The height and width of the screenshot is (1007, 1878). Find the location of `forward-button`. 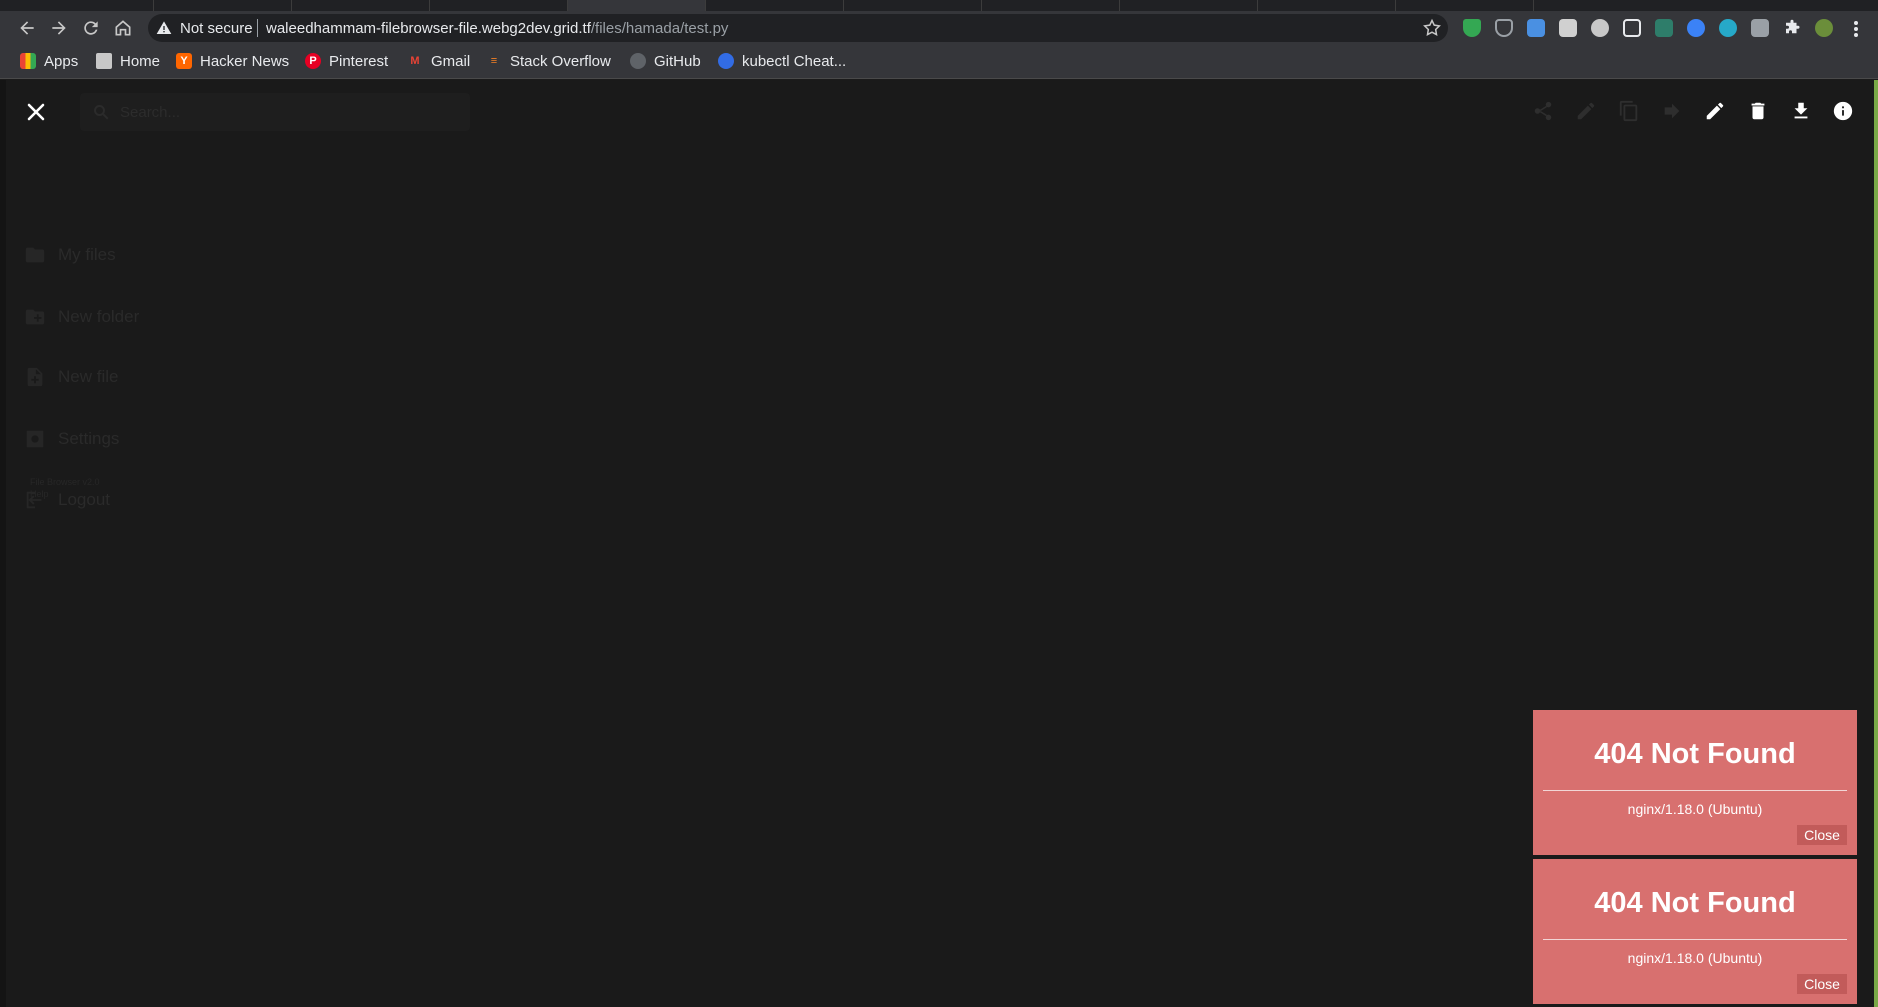

forward-button is located at coordinates (59, 28).